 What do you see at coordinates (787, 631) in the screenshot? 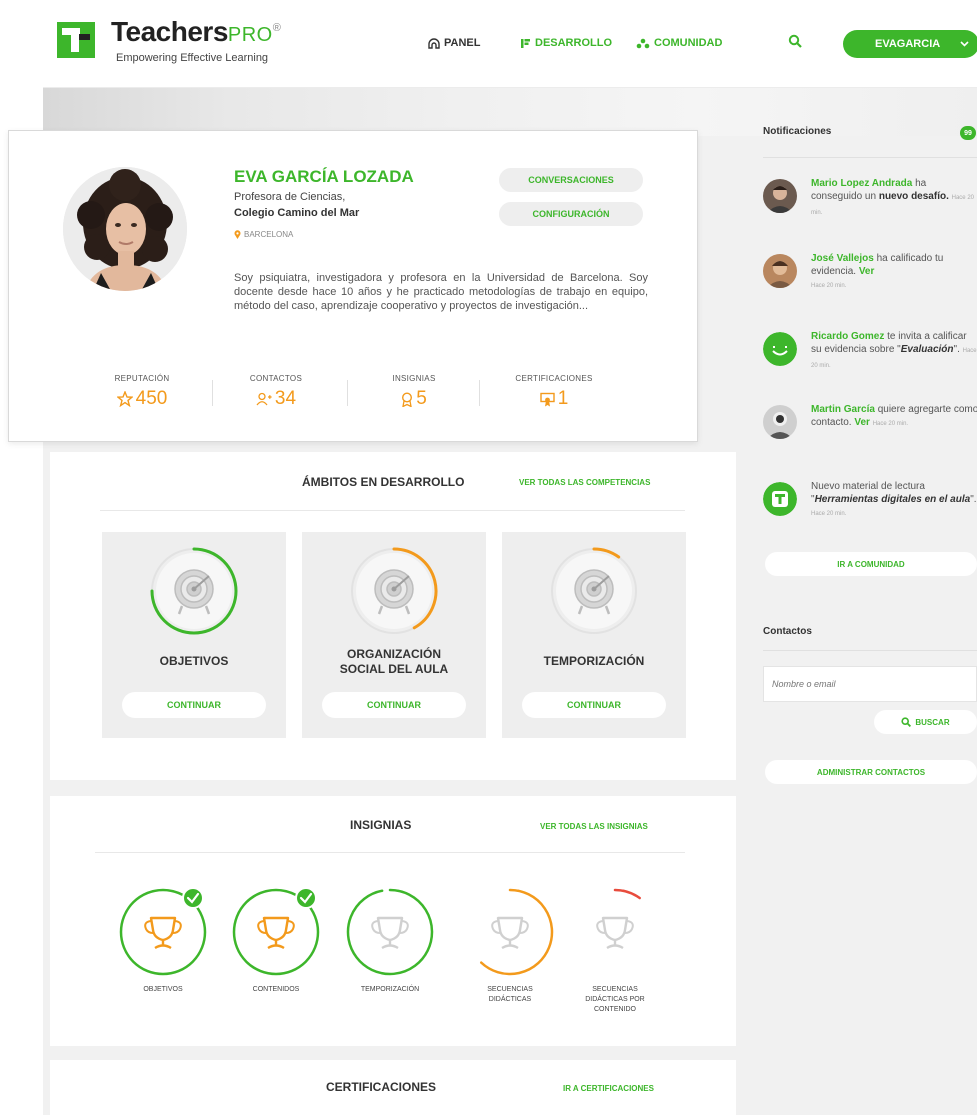
I see `contacts-title: Contactos` at bounding box center [787, 631].